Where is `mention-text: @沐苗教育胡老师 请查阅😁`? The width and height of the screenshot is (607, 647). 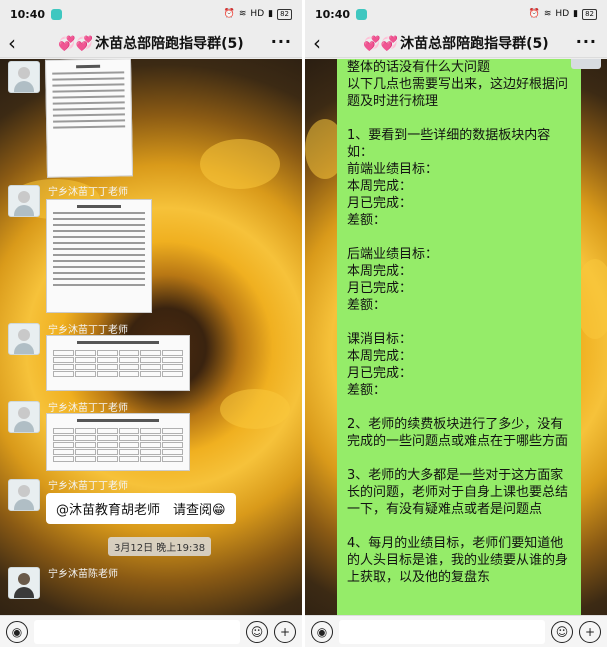 mention-text: @沐苗教育胡老师 请查阅😁 is located at coordinates (141, 510).